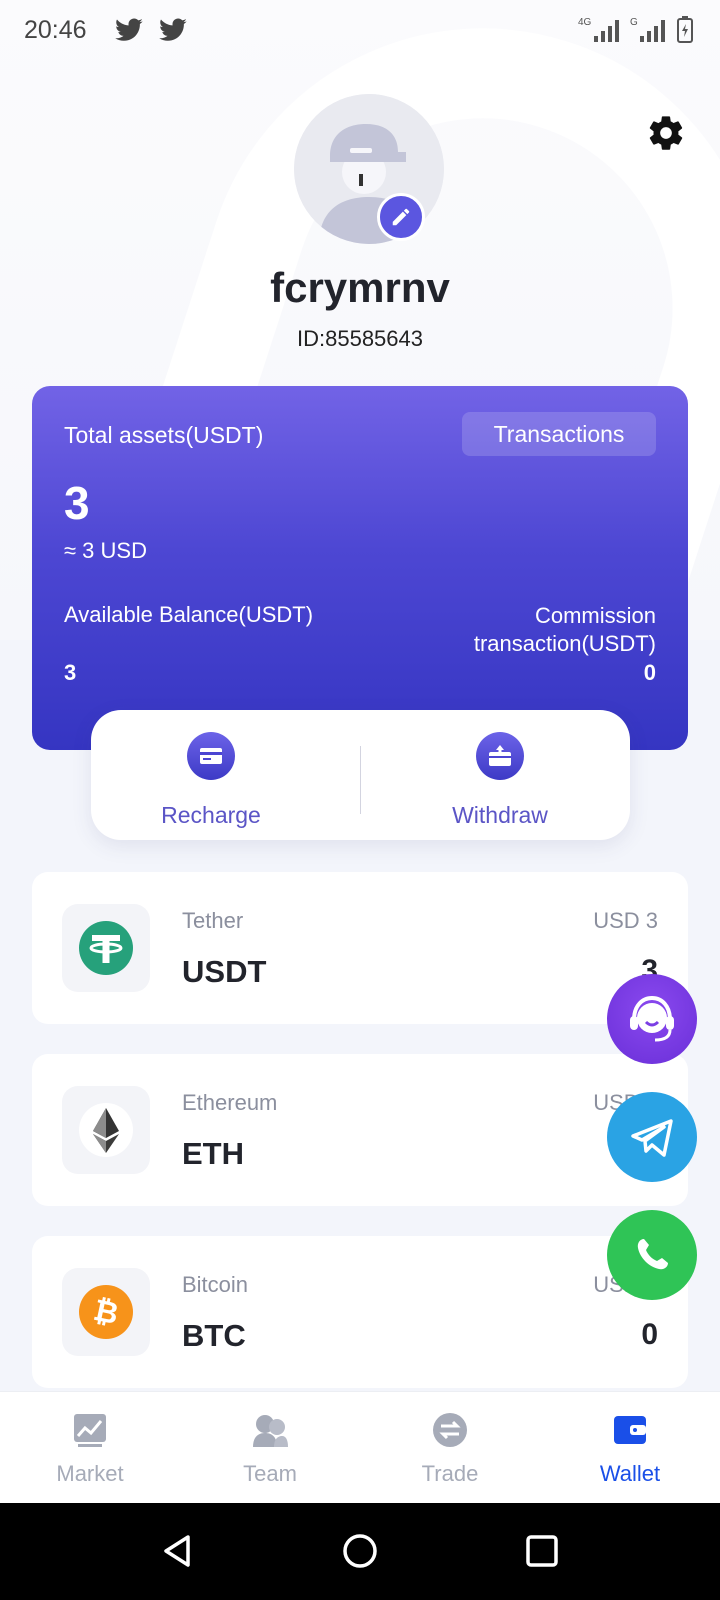 The height and width of the screenshot is (1600, 720). Describe the element at coordinates (164, 435) in the screenshot. I see `total-assets-label: Total assets(USDT)` at that location.